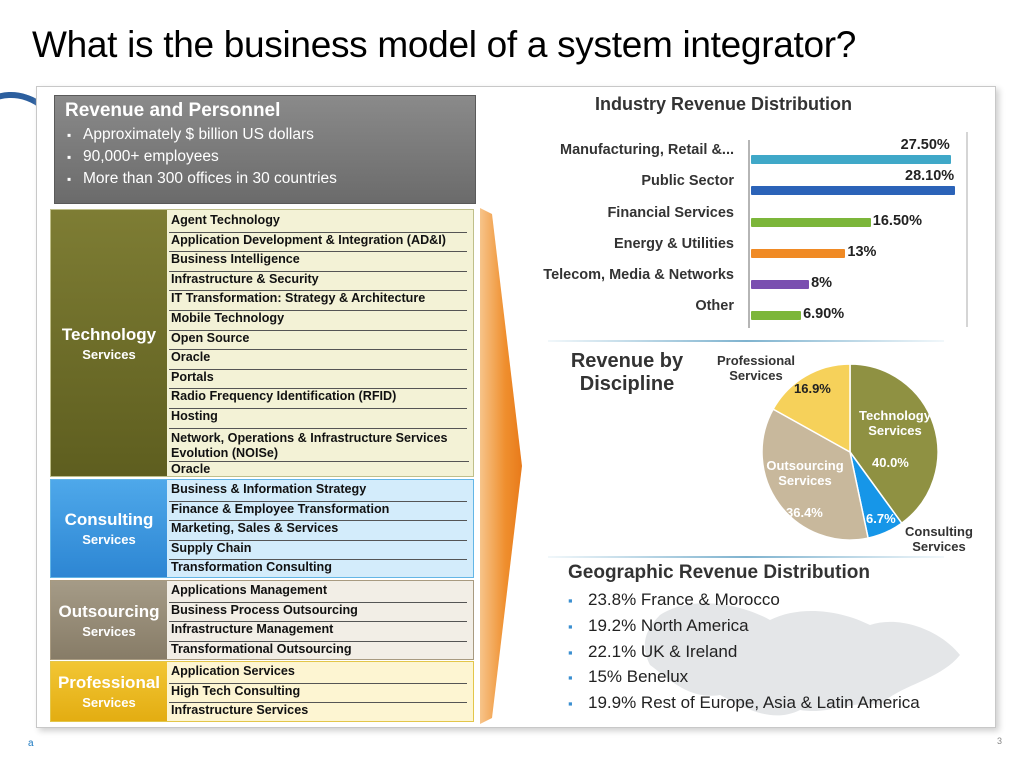  What do you see at coordinates (318, 674) in the screenshot?
I see `list-item: Application Services` at bounding box center [318, 674].